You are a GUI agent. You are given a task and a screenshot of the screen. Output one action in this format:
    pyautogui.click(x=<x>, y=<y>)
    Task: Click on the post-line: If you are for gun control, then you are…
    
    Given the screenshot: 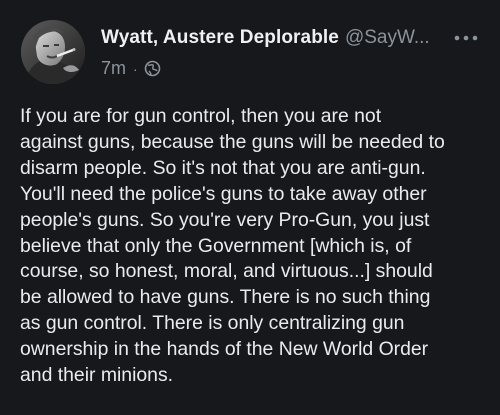 What is the action you would take?
    pyautogui.click(x=201, y=116)
    